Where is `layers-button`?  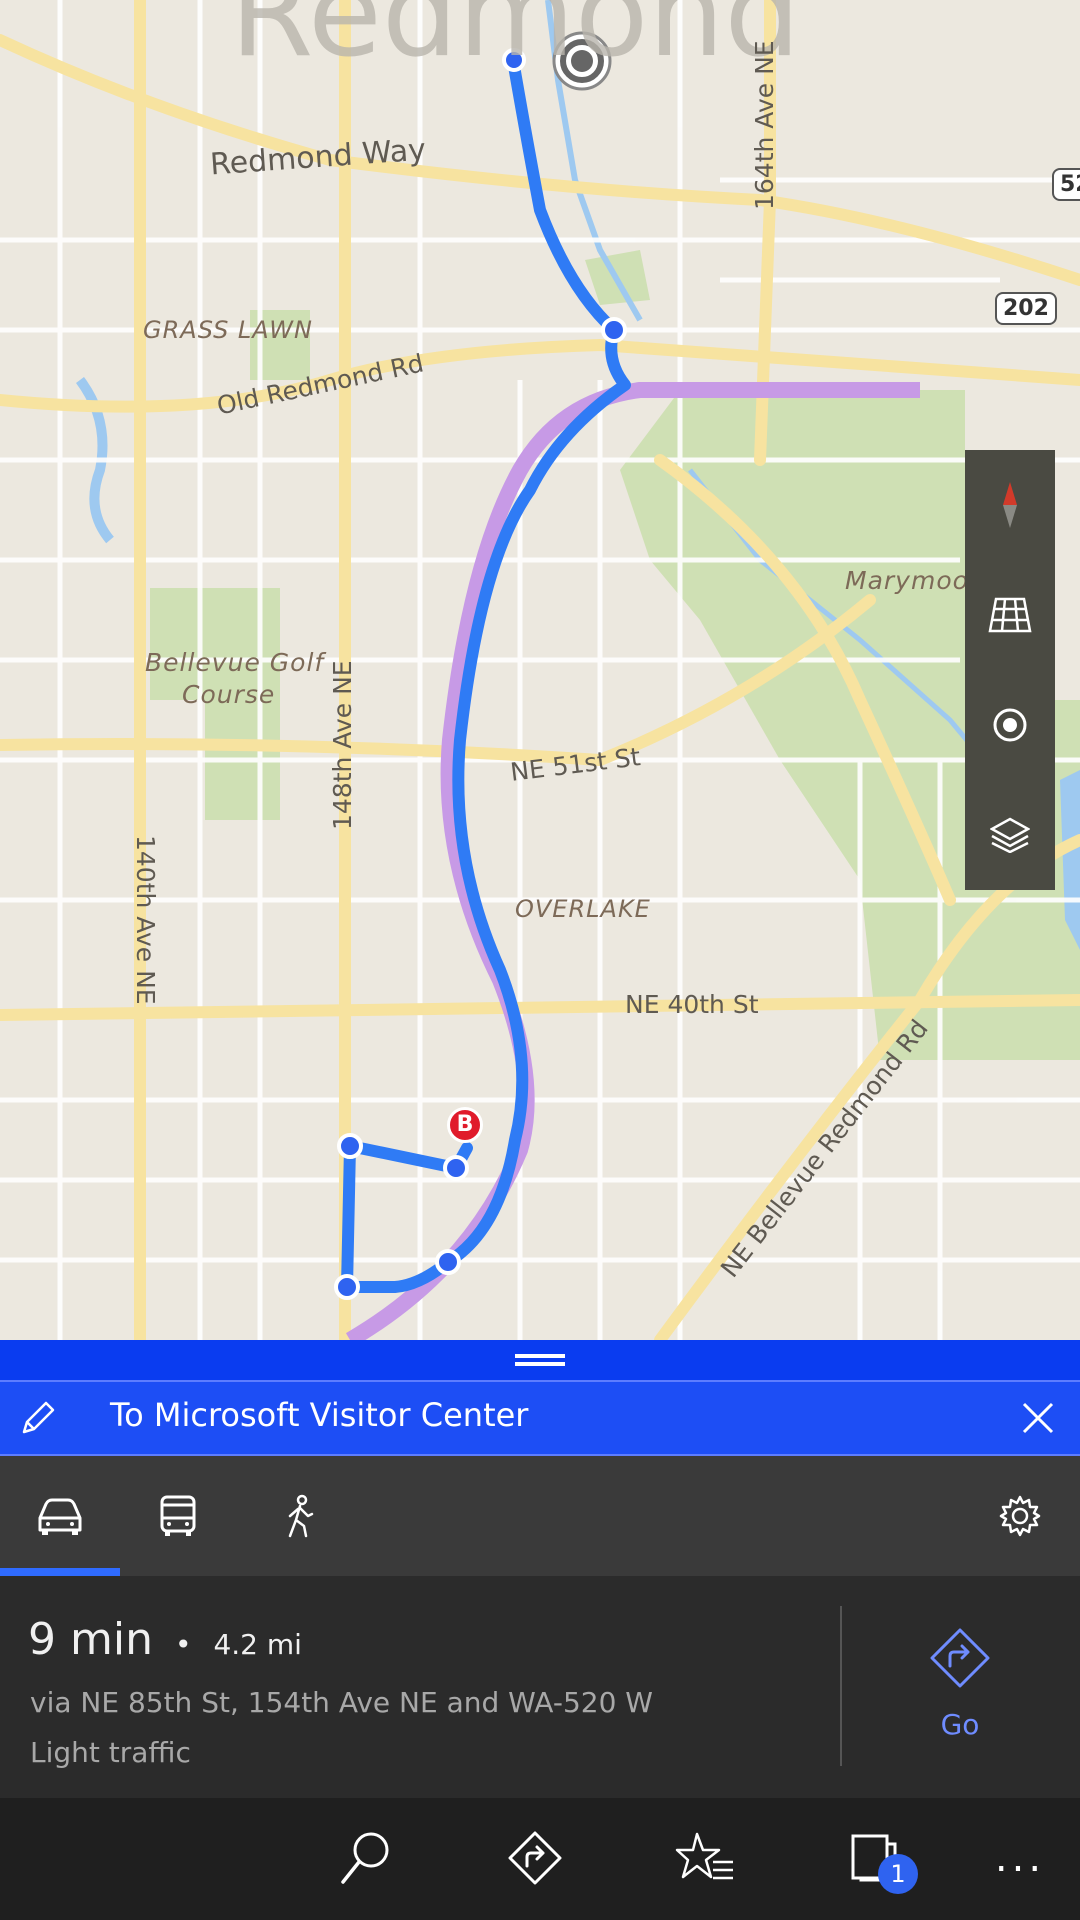
layers-button is located at coordinates (1010, 835).